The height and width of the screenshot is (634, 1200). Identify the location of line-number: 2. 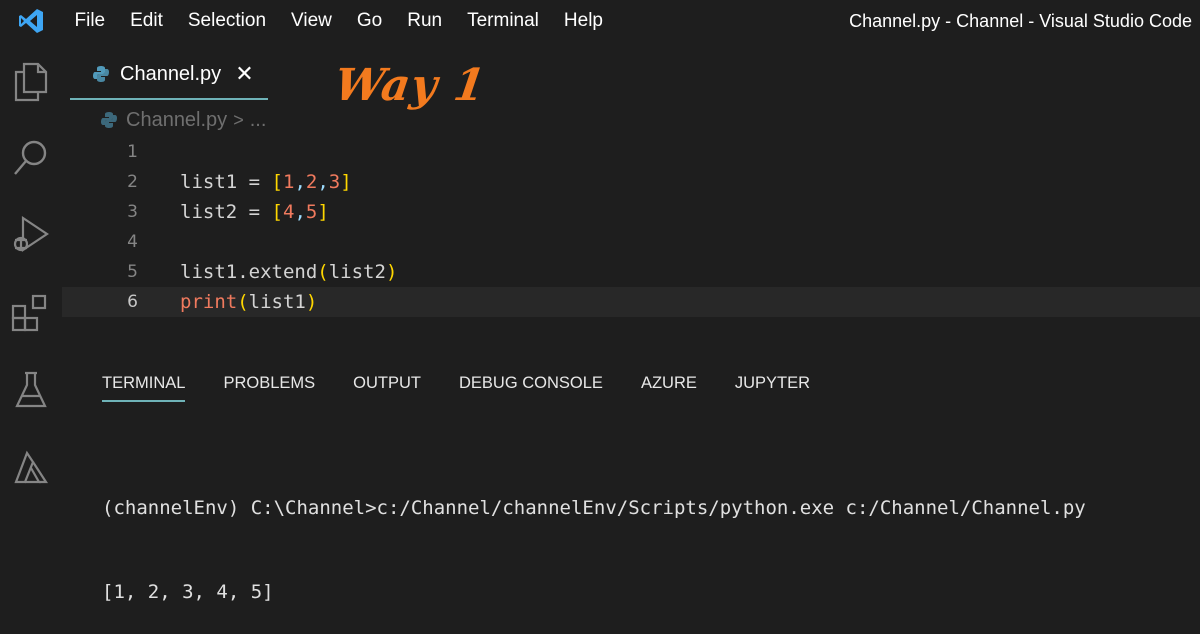
(132, 182).